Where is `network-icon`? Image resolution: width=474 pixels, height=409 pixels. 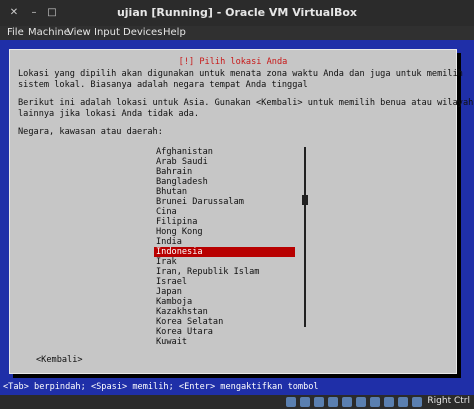 network-icon is located at coordinates (333, 402).